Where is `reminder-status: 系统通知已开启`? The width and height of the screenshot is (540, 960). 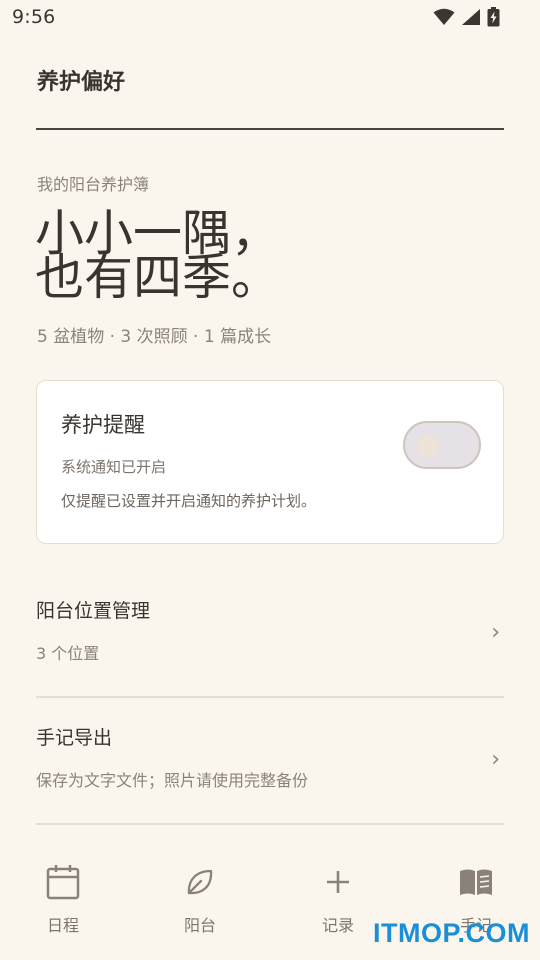
reminder-status: 系统通知已开启 is located at coordinates (114, 467).